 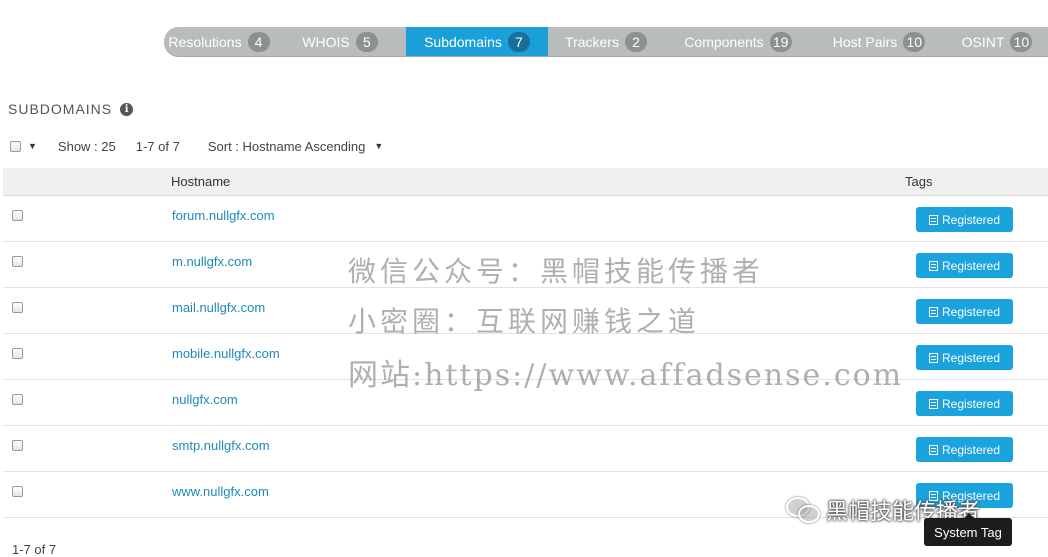 I want to click on page-size-selector: Show : 25, so click(x=87, y=146).